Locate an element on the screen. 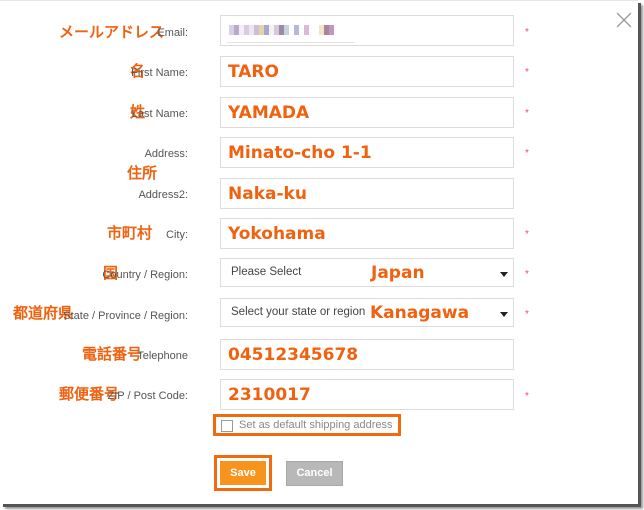 This screenshot has width=644, height=510. address-input: Minato-cho 1-1 is located at coordinates (367, 152).